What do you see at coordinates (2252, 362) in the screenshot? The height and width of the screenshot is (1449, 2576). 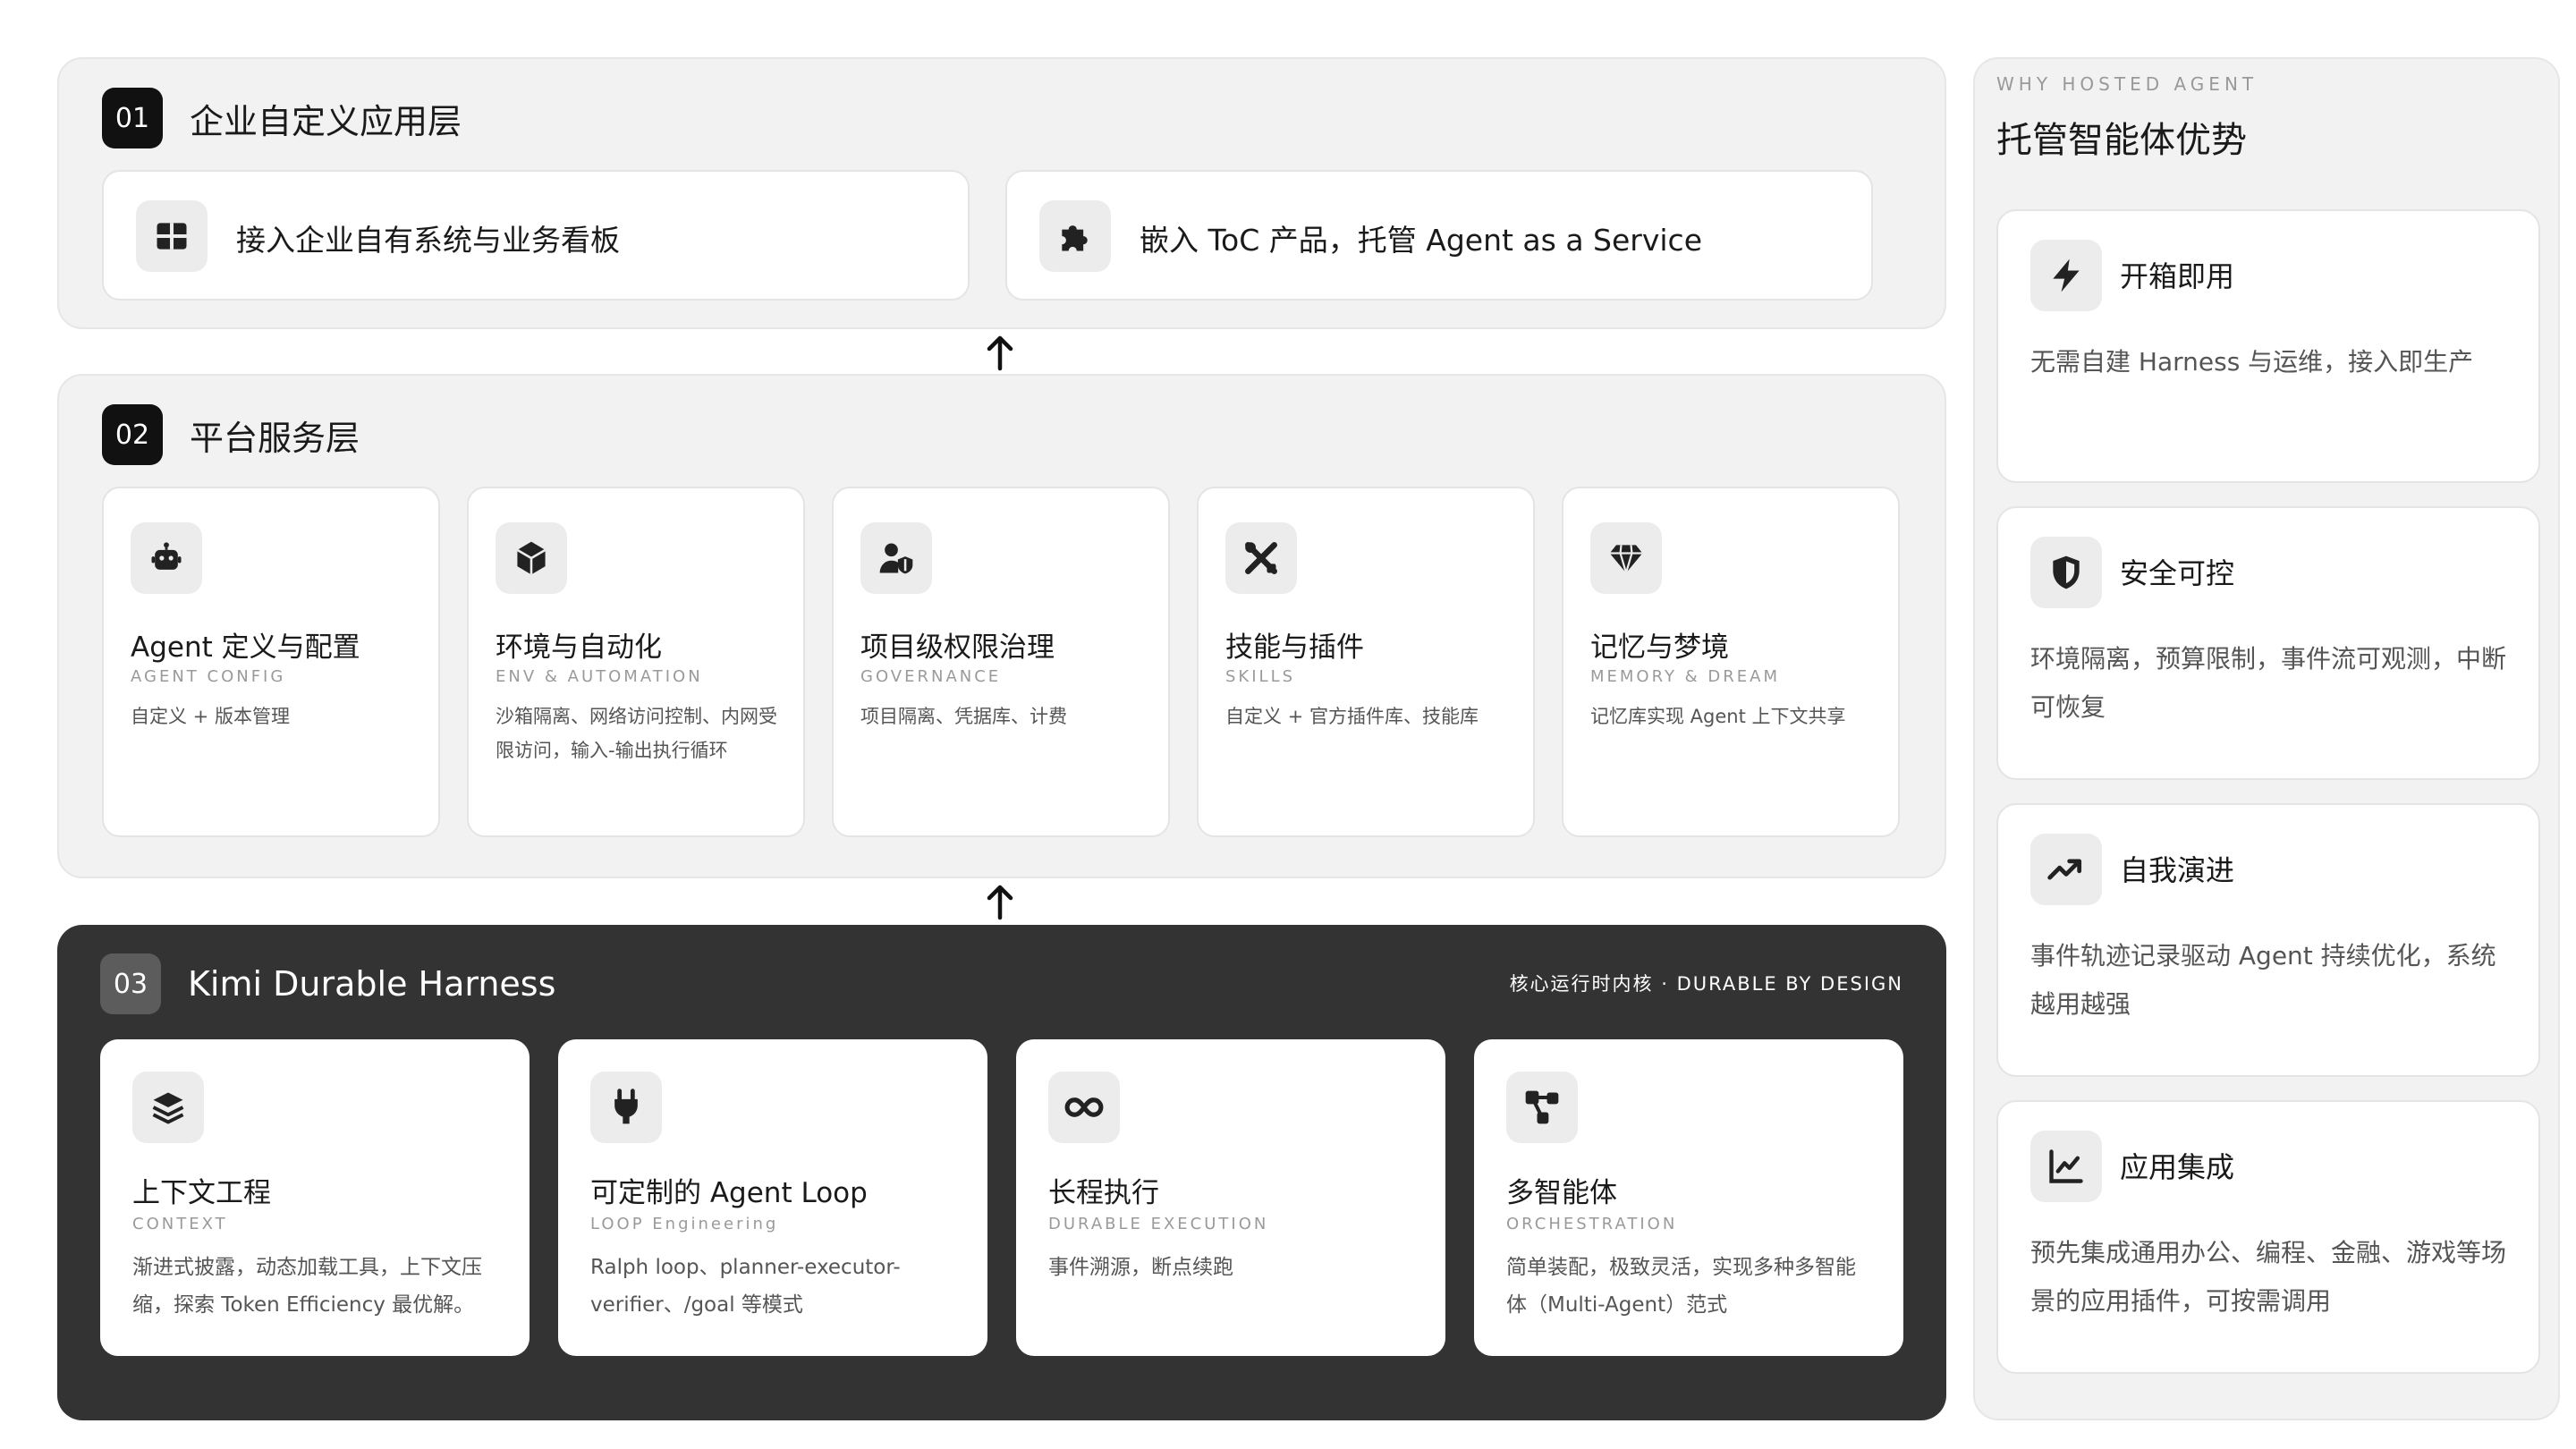 I see `advantage-desc: 无需自建 Harness 与运维，接入即生产` at bounding box center [2252, 362].